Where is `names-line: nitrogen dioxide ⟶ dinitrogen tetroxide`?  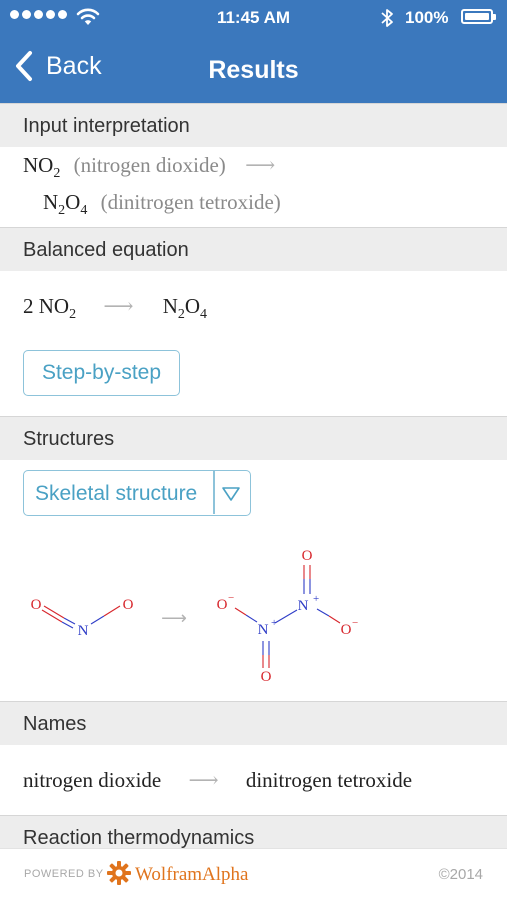
names-line: nitrogen dioxide ⟶ dinitrogen tetroxide is located at coordinates (217, 780).